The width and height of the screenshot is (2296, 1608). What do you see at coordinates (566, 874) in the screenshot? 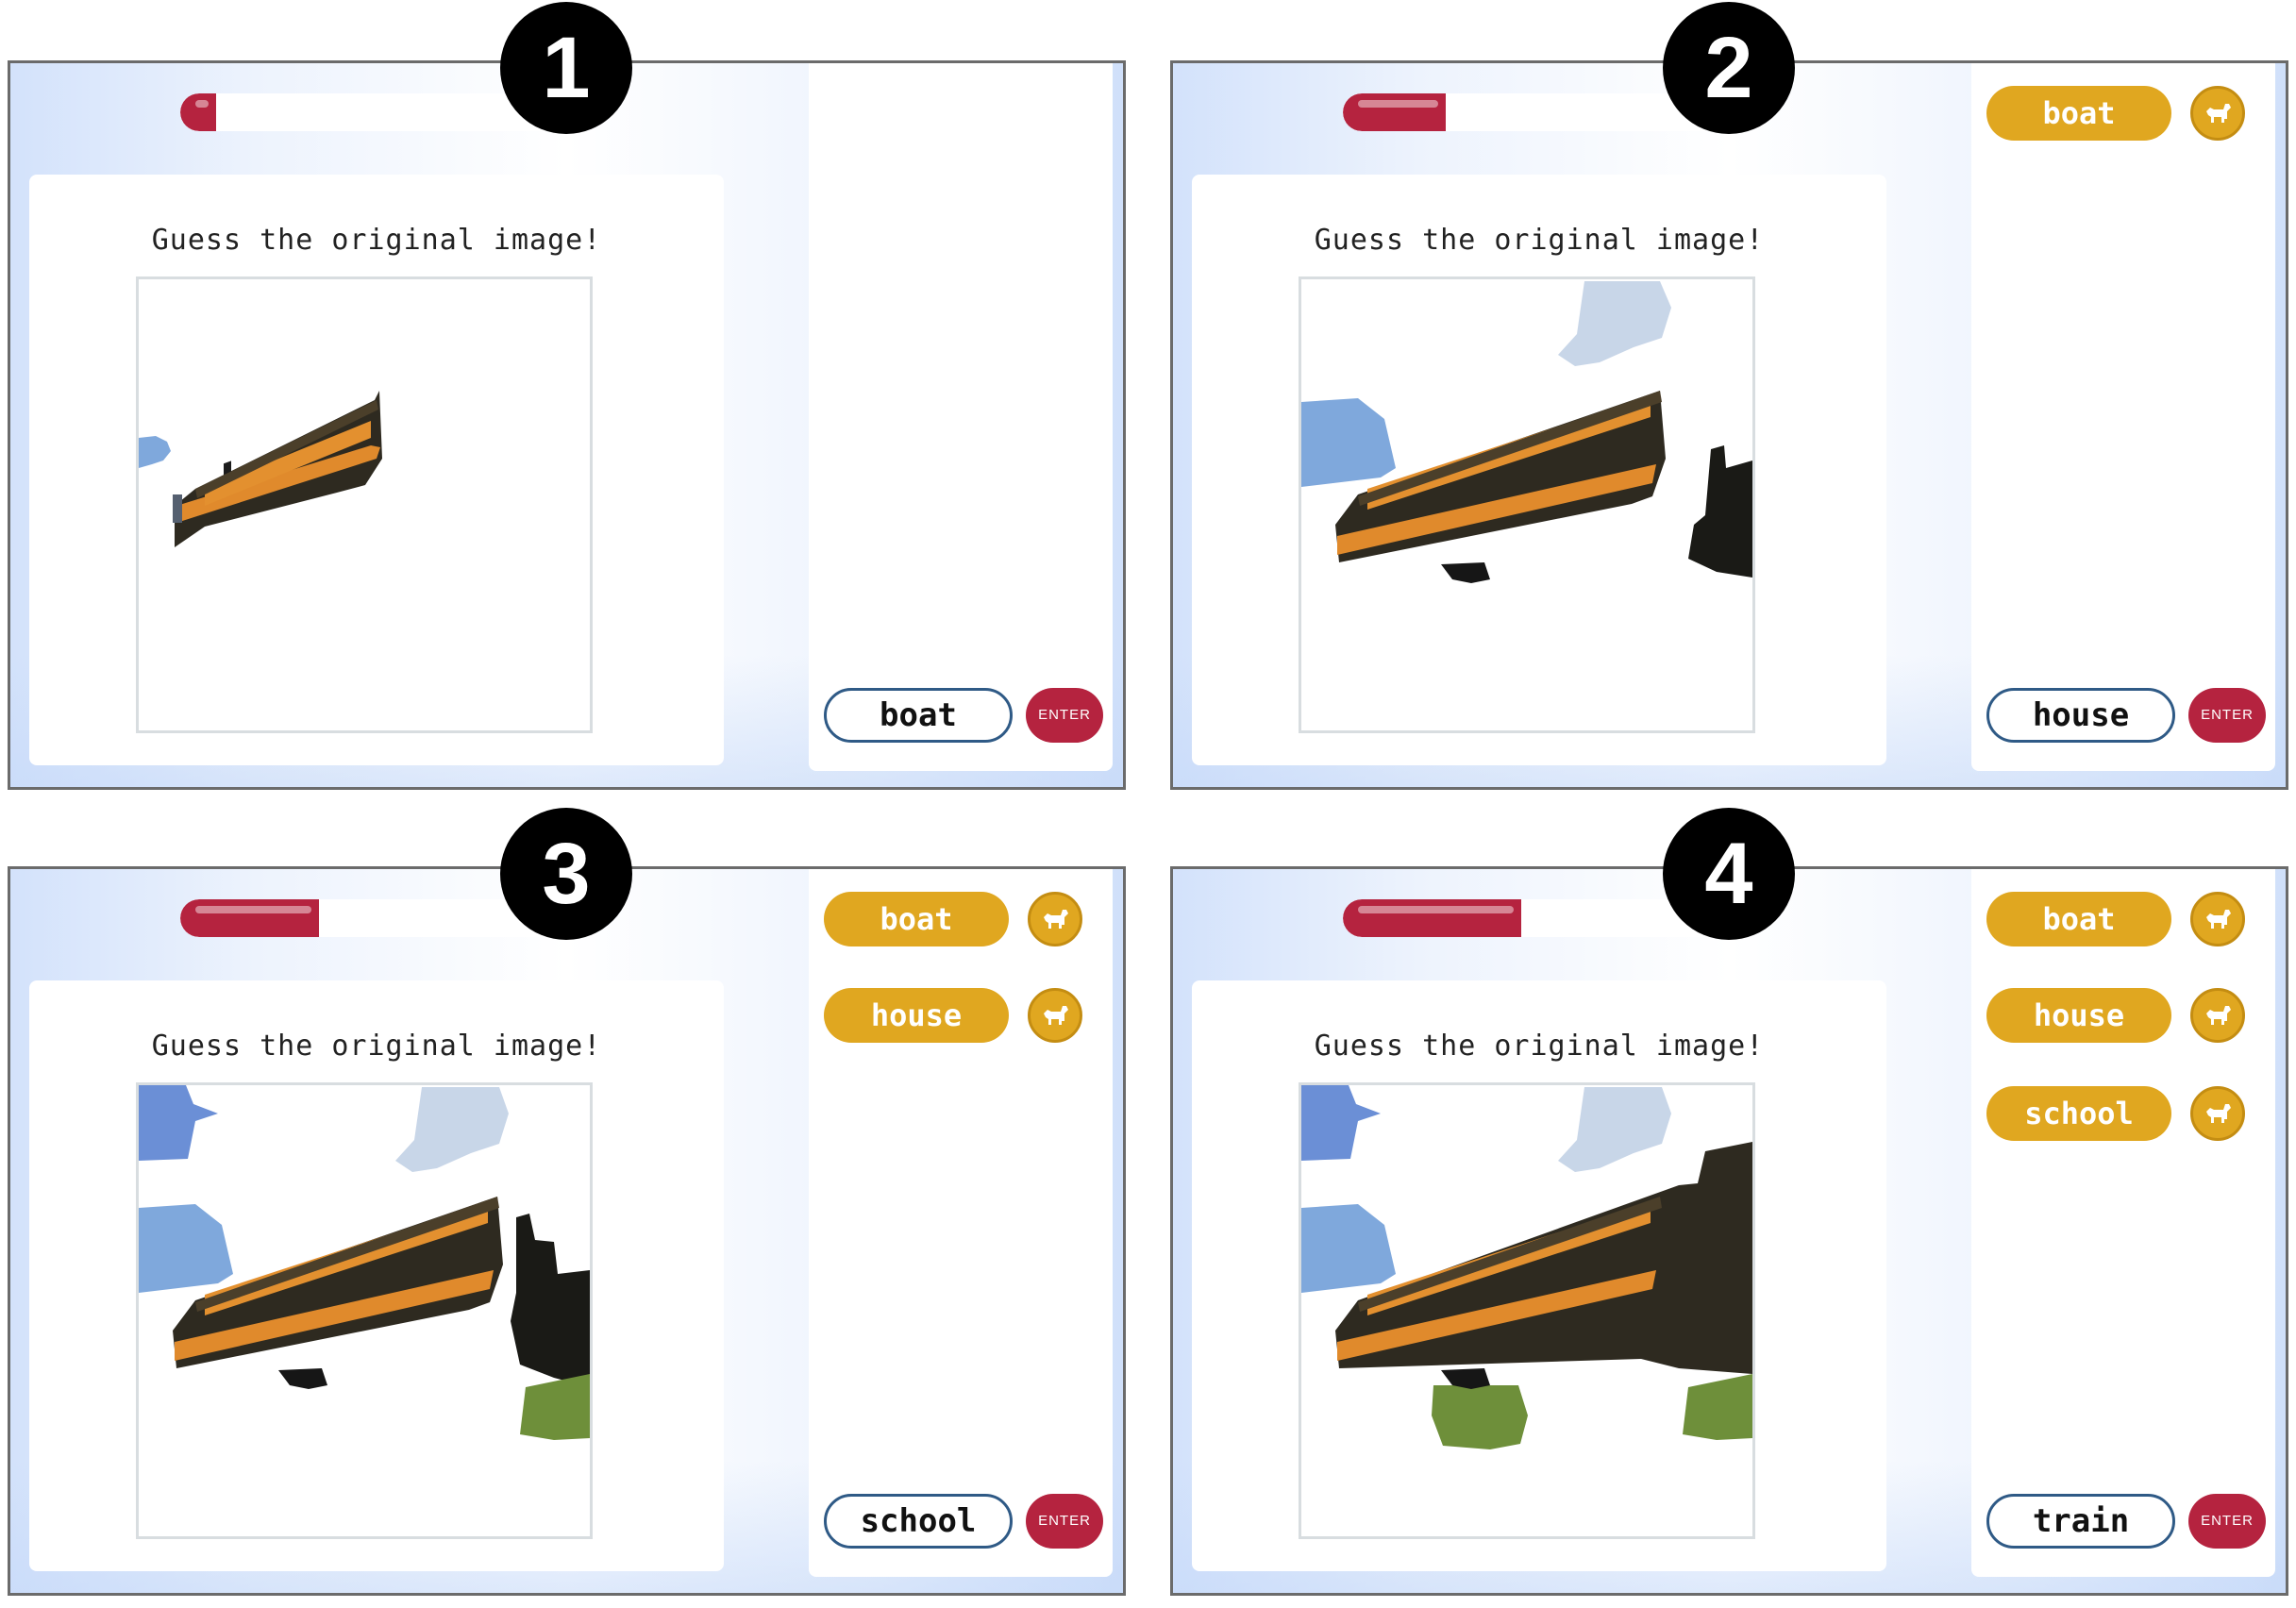
I see `step-badge: 3` at bounding box center [566, 874].